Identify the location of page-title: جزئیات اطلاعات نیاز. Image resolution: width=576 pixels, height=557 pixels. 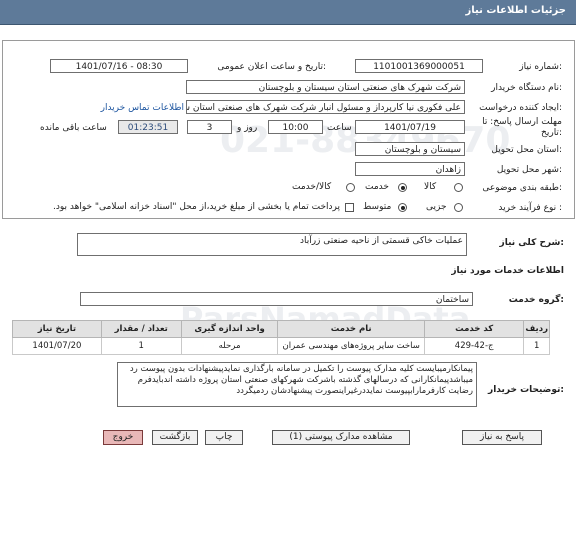
(515, 10).